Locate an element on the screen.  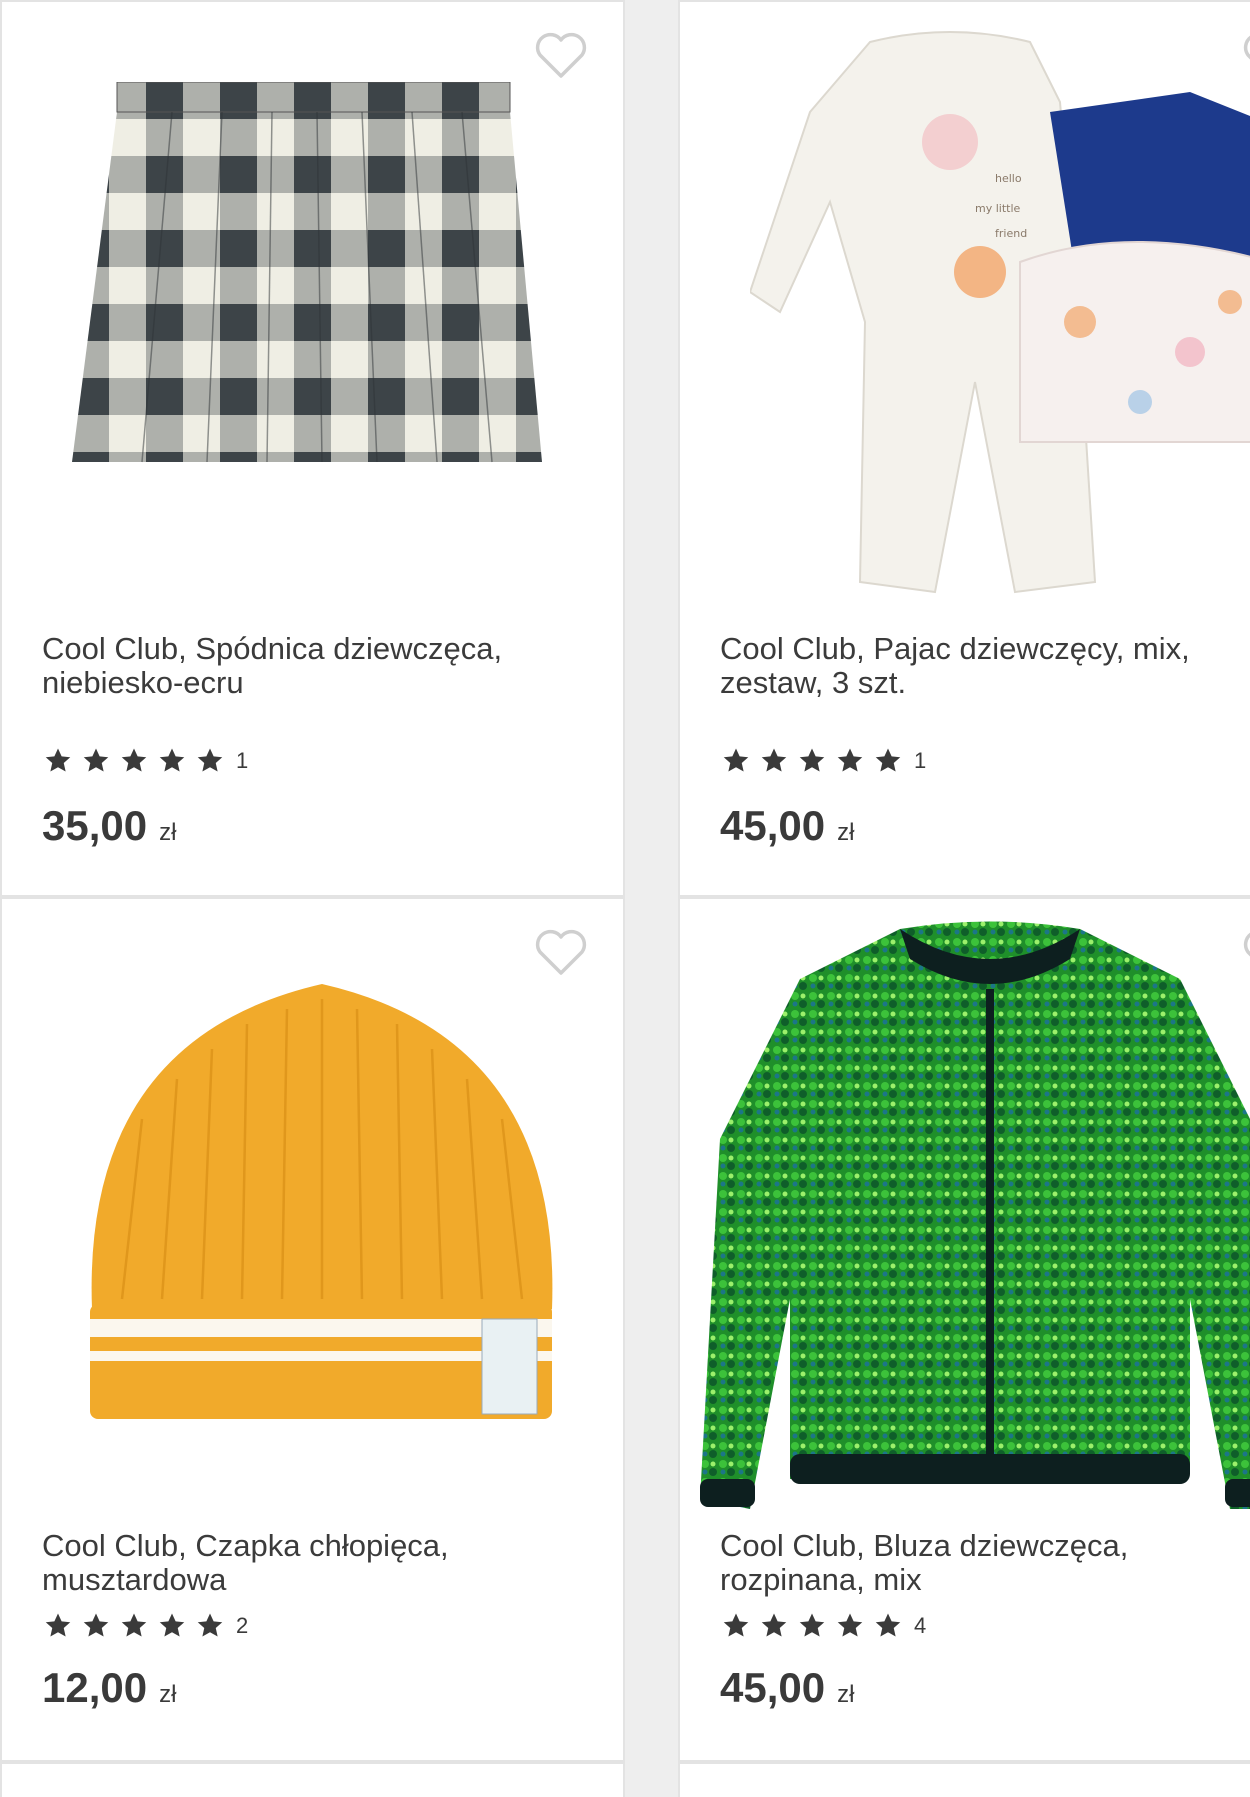
product-title: Cool Club, Czapka chłopięca, musztardowa is located at coordinates (302, 1563).